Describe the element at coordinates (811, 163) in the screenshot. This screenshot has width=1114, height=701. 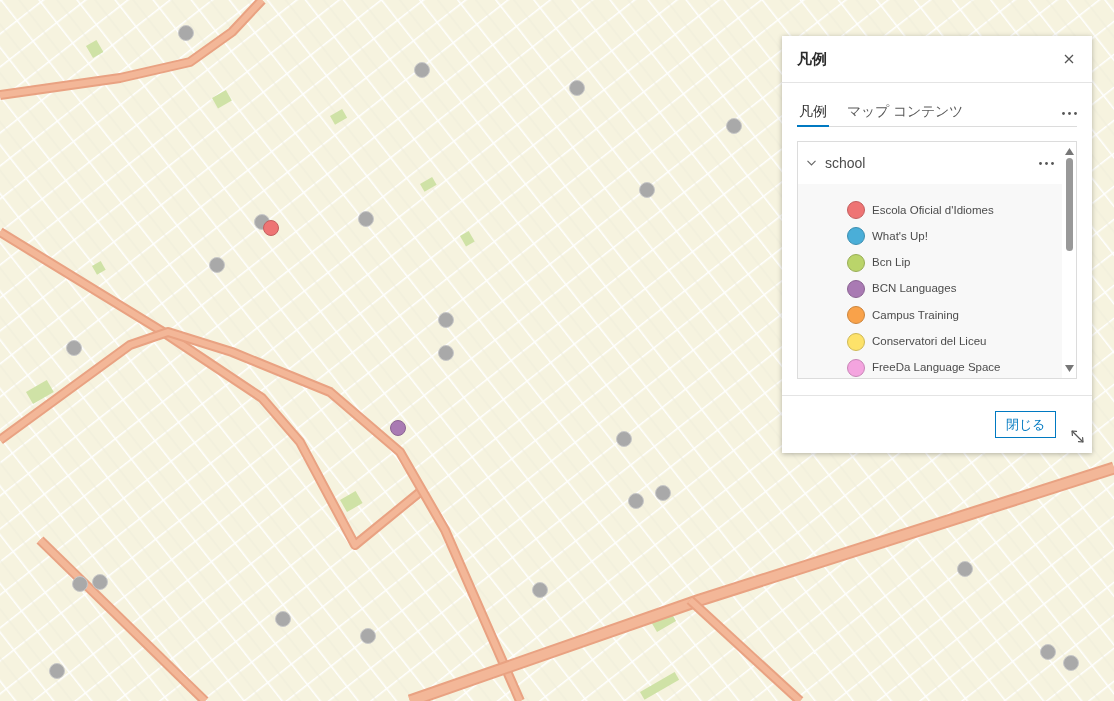
I see `chevron-icon` at that location.